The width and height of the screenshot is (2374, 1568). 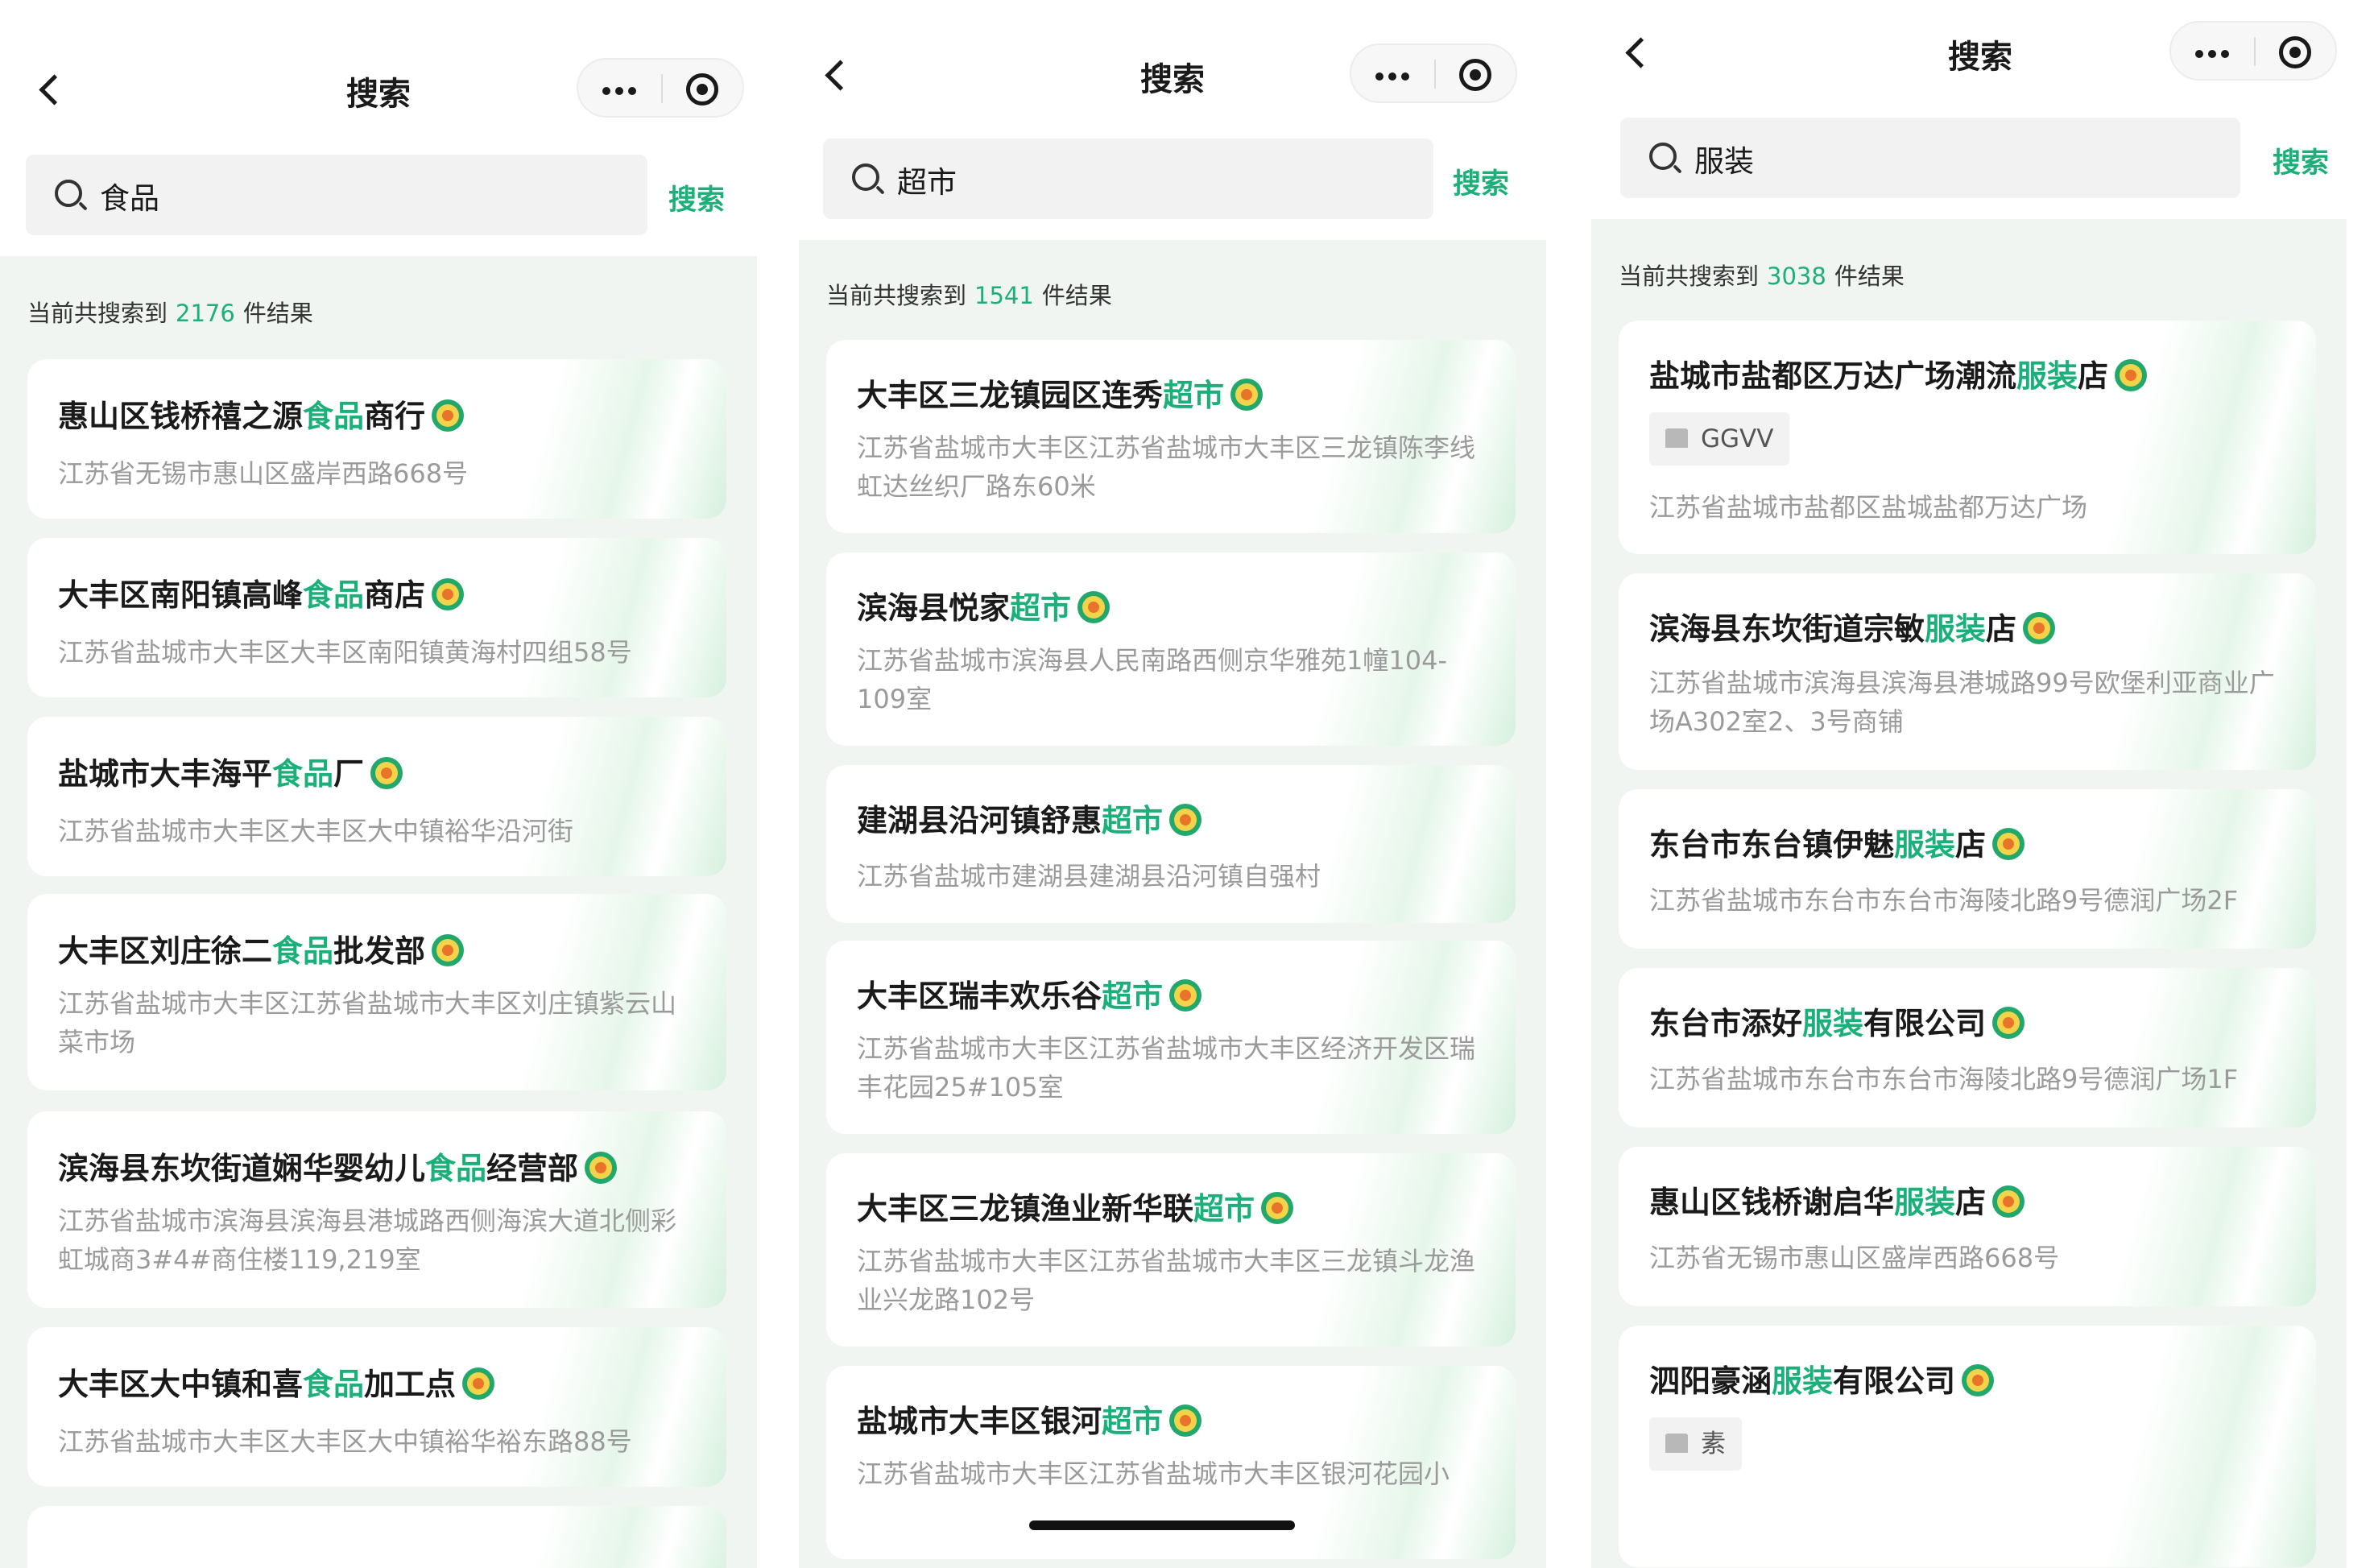 I want to click on result-card: 泗阳豪涵服装有限公司 素, so click(x=1967, y=1447).